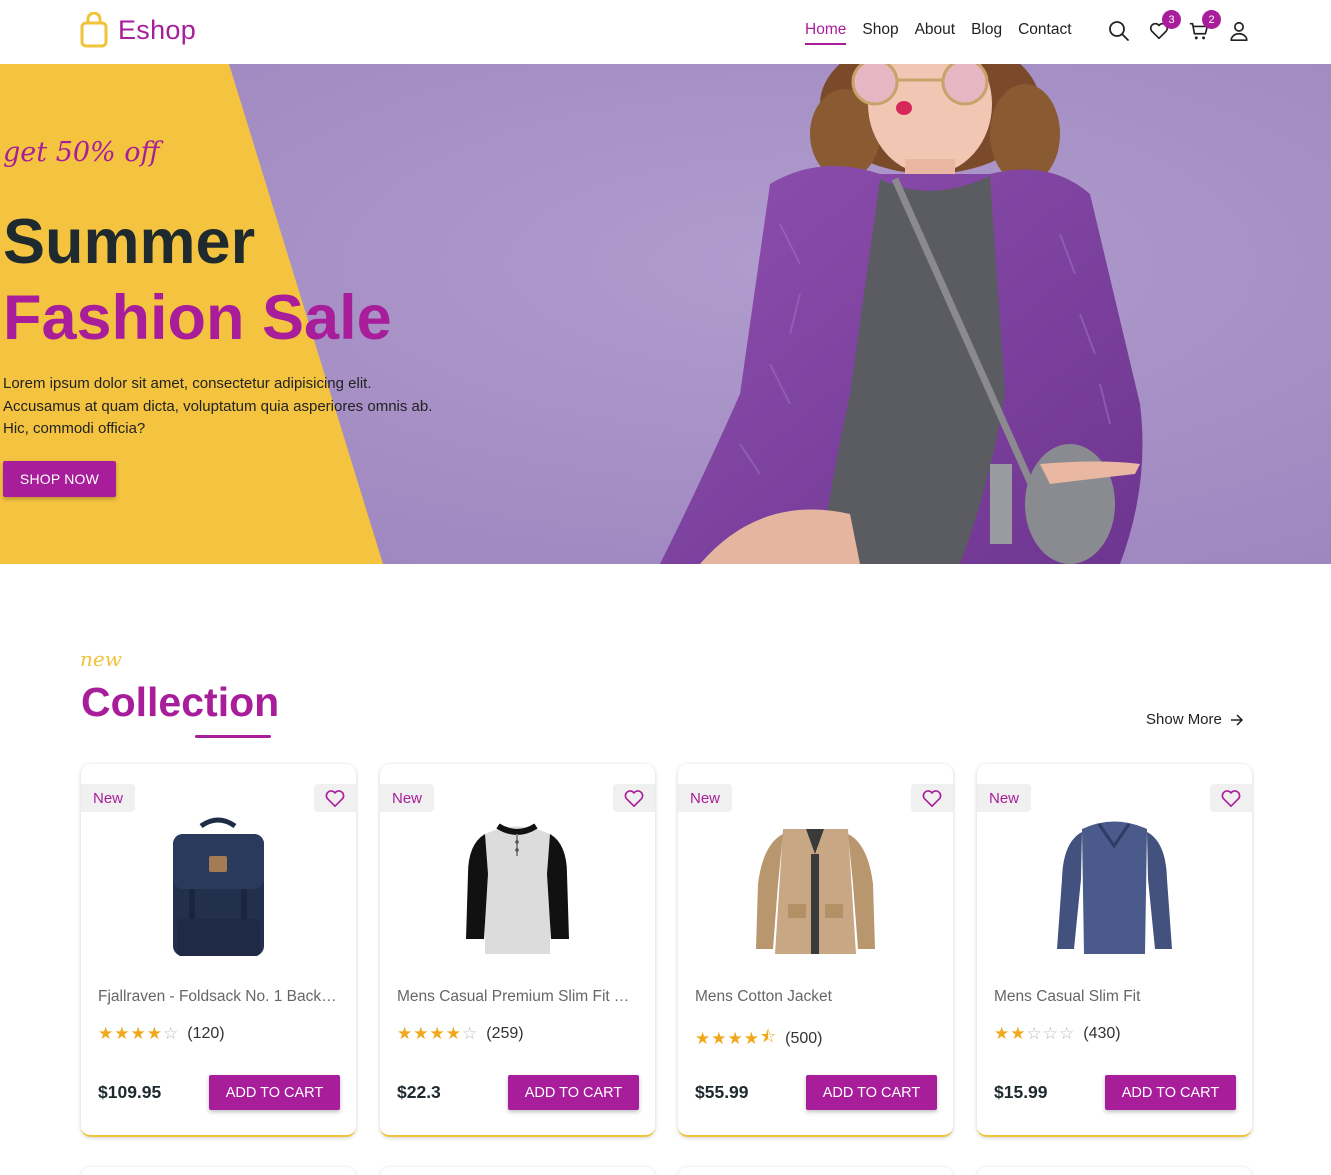  What do you see at coordinates (986, 33) in the screenshot?
I see `nav-blog: Blog` at bounding box center [986, 33].